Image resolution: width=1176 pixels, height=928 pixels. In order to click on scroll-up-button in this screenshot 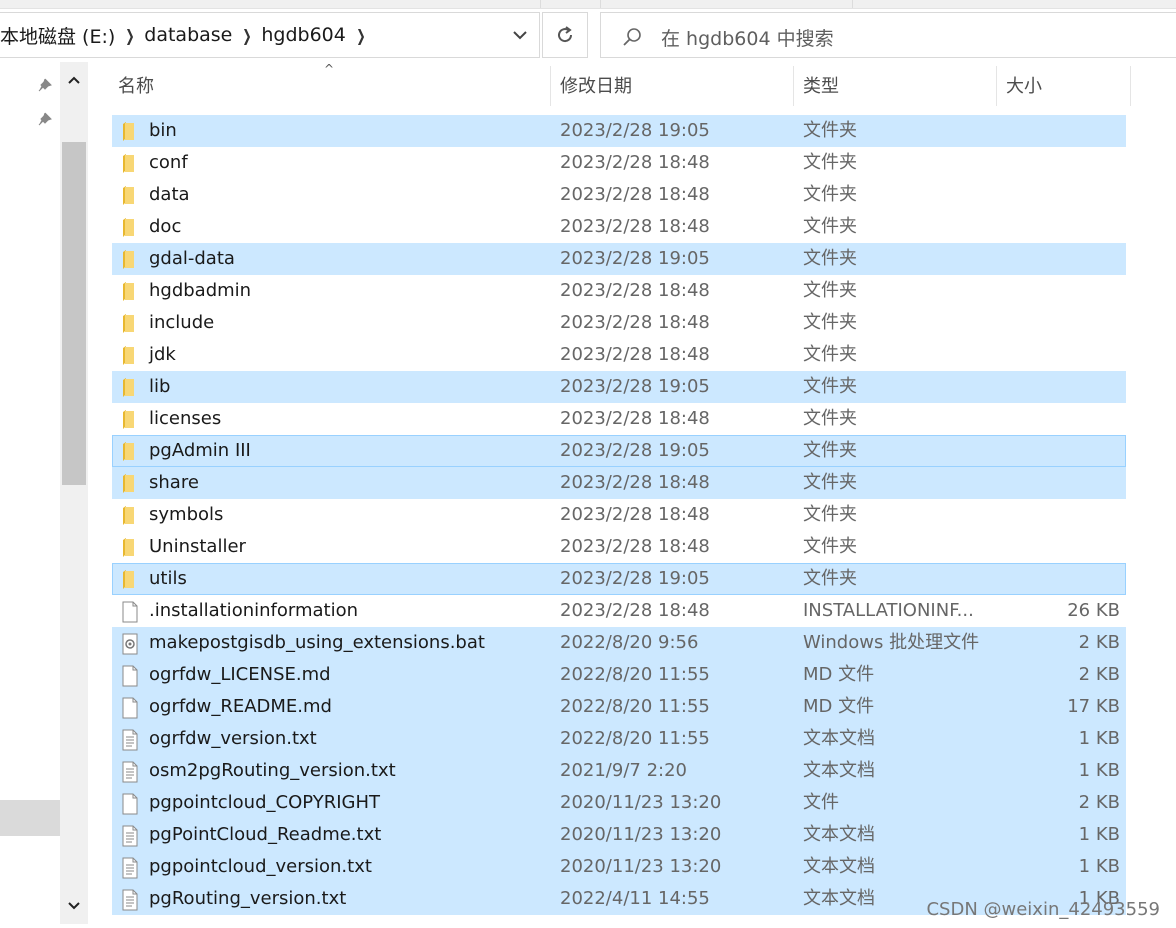, I will do `click(74, 80)`.